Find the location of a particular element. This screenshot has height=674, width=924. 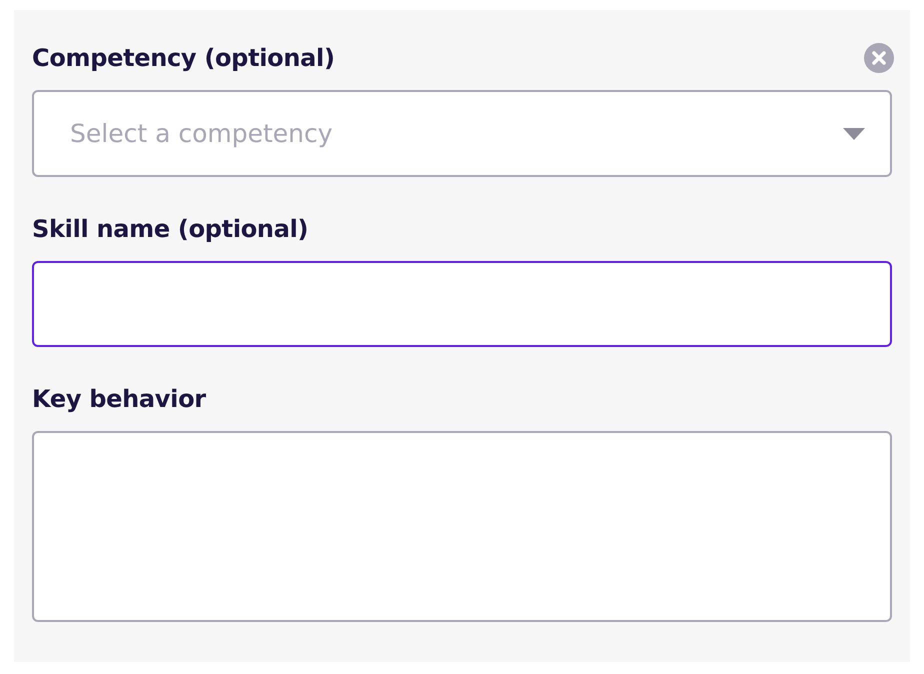

select-field: Select a competency is located at coordinates (462, 133).